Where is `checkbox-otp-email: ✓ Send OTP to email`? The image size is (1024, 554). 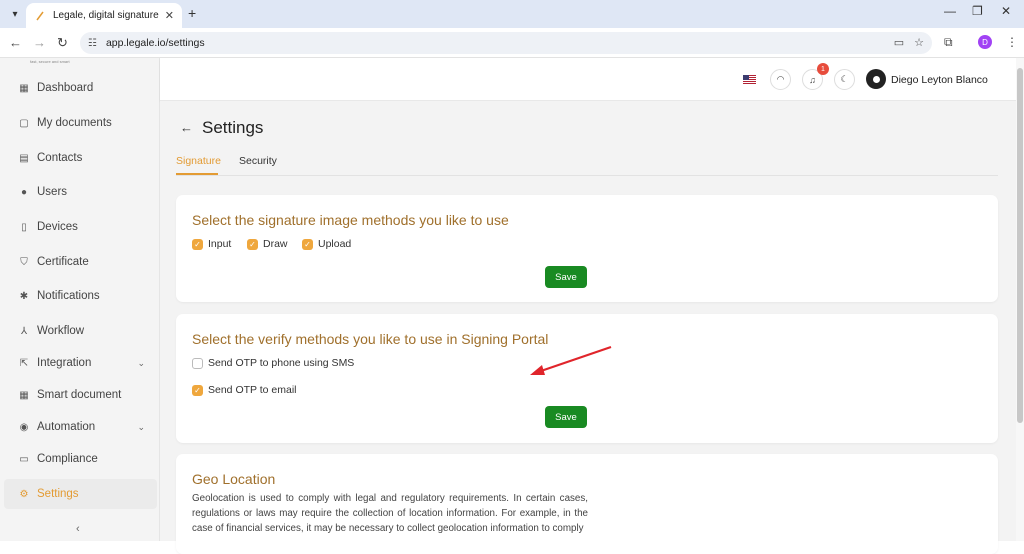
checkbox-otp-email: ✓ Send OTP to email is located at coordinates (244, 390).